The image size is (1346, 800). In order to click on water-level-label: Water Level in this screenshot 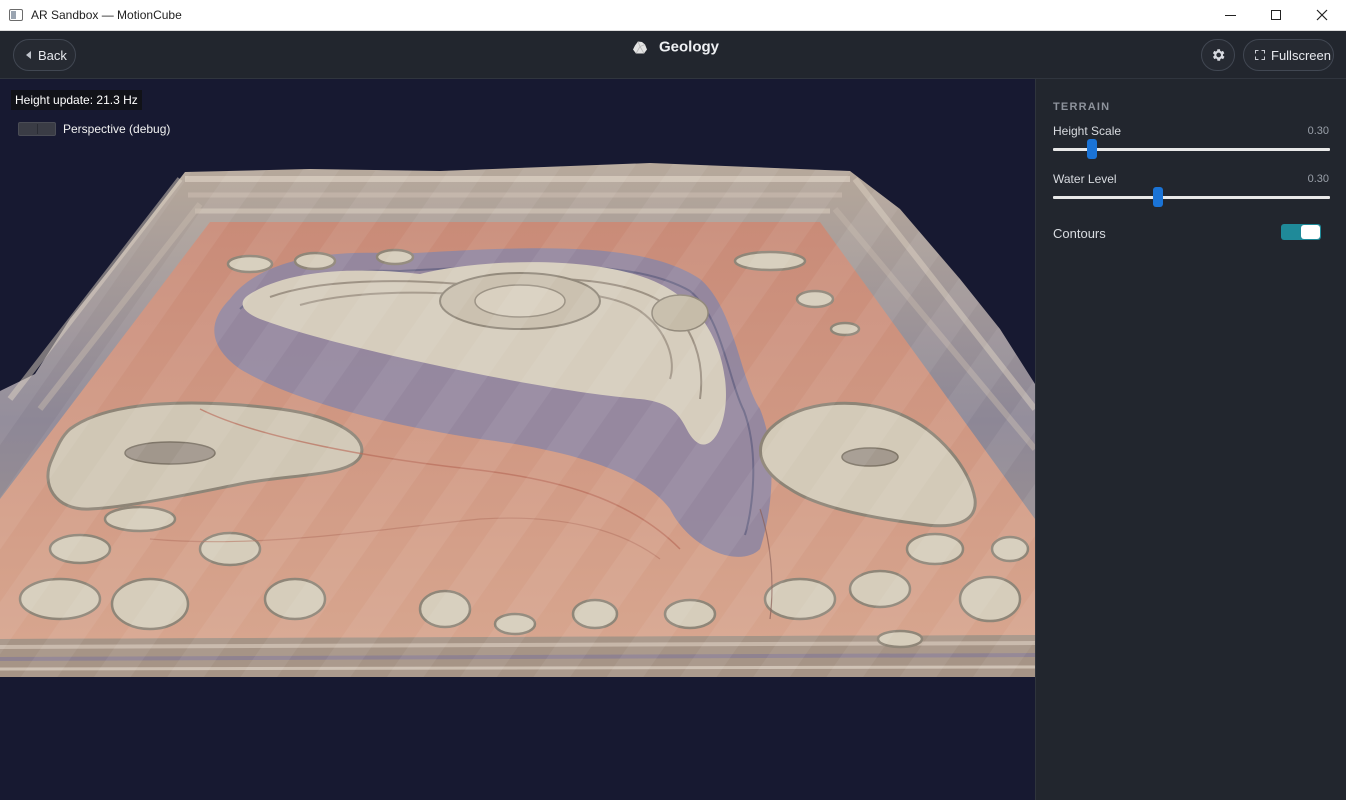, I will do `click(1085, 179)`.